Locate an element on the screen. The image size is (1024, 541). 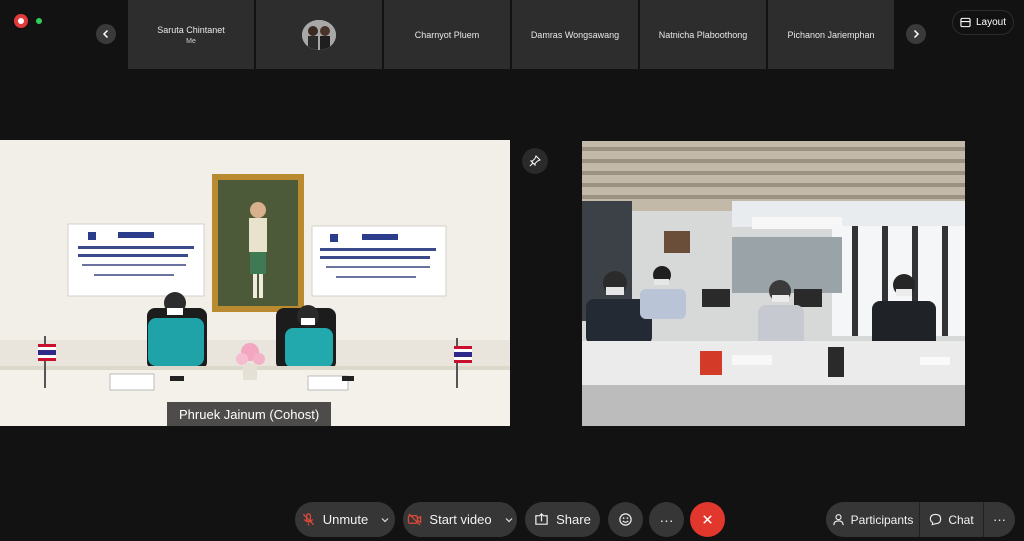
record-icon is located at coordinates (21, 21).